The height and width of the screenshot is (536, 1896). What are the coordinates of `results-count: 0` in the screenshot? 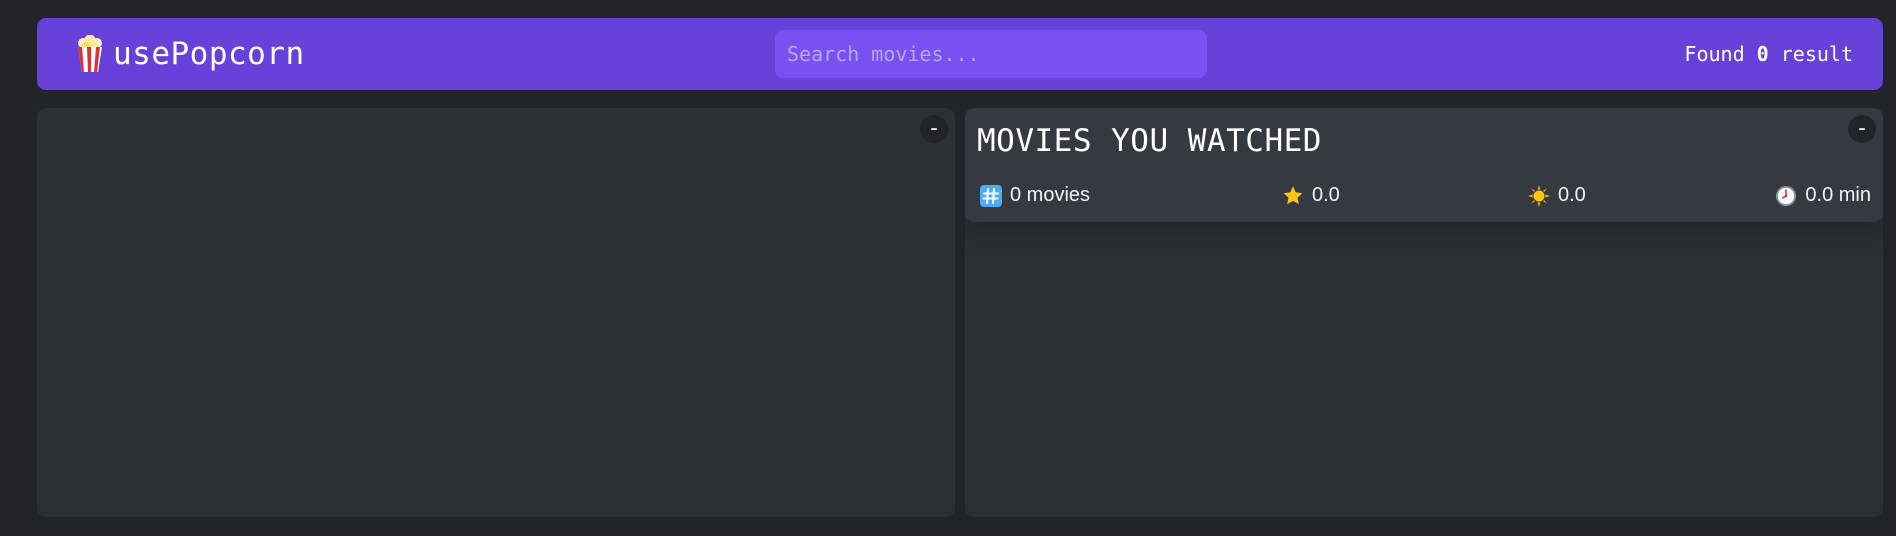 It's located at (1762, 54).